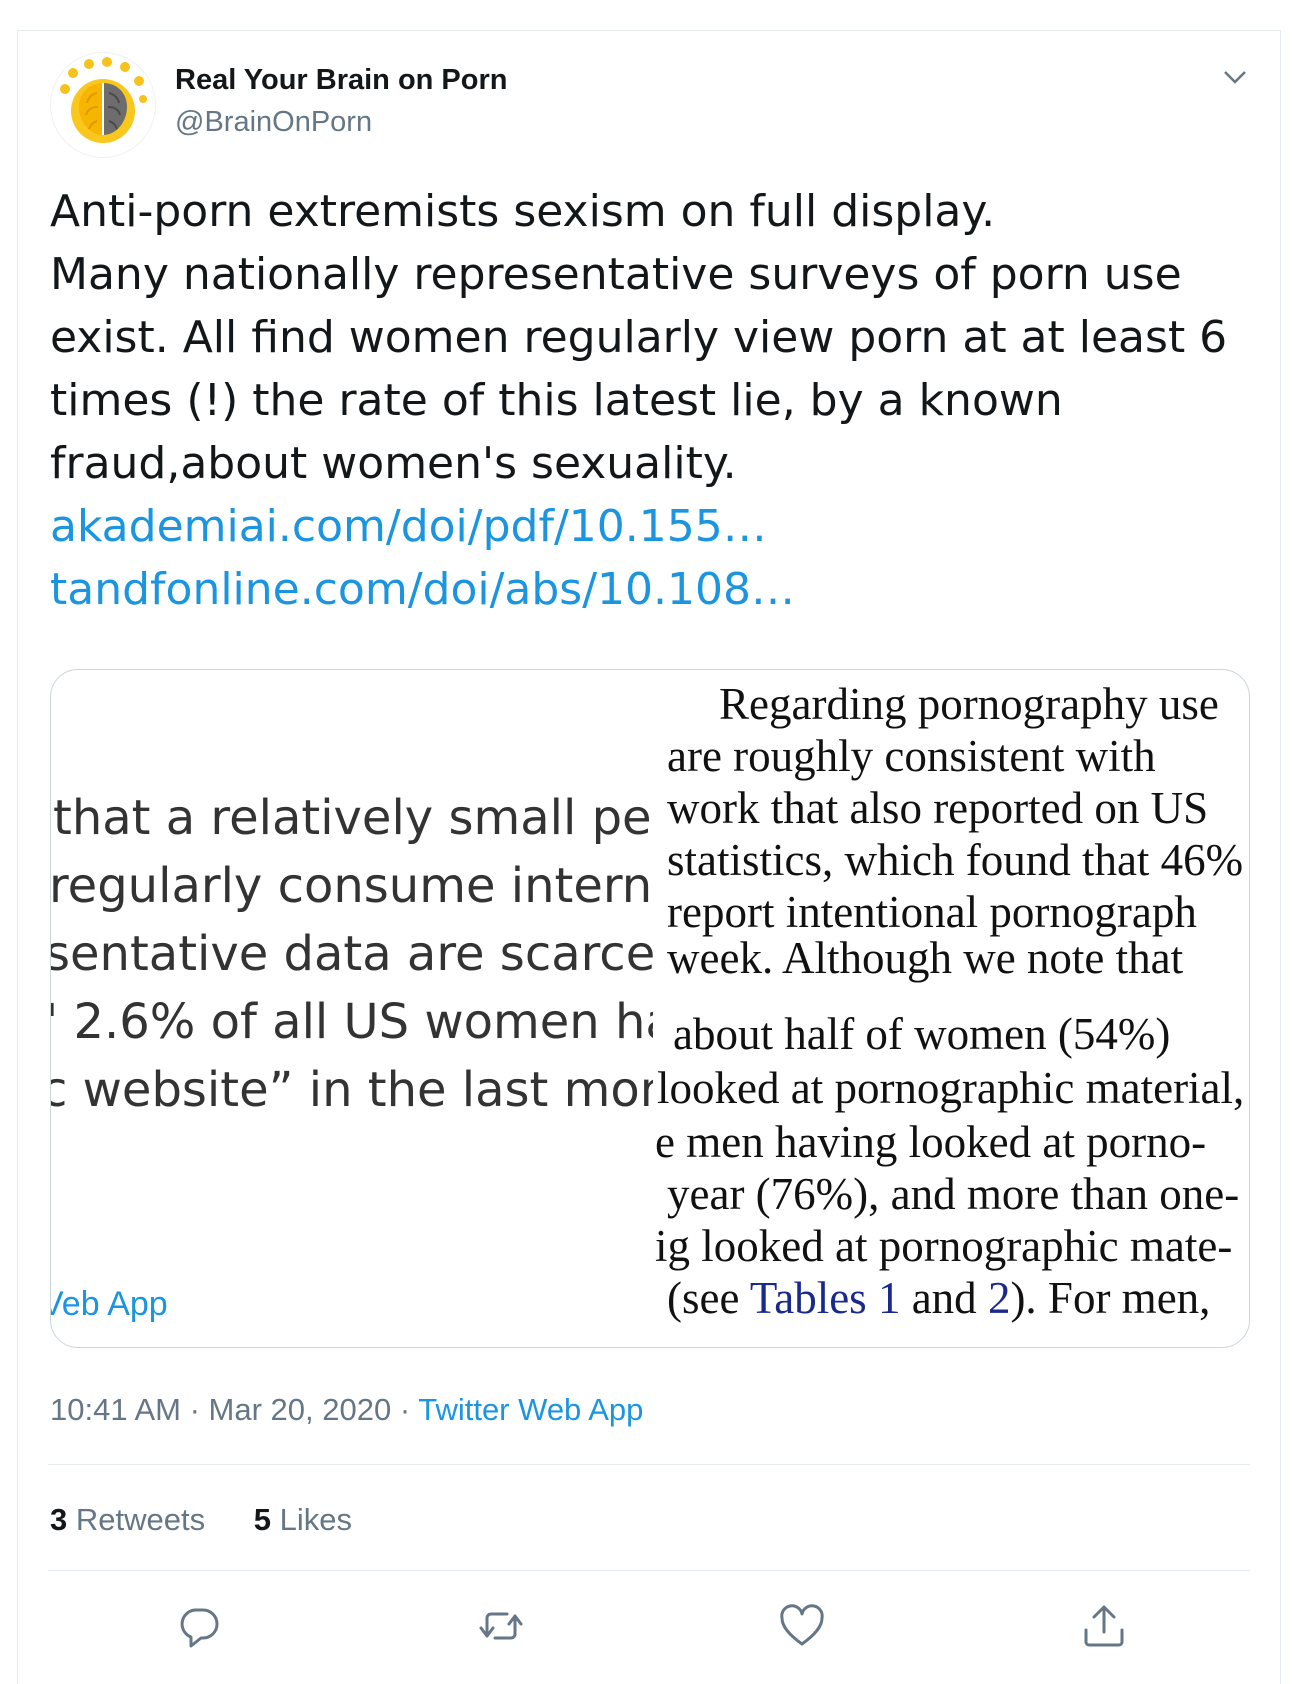 This screenshot has width=1296, height=1684. I want to click on reply-icon, so click(199, 1628).